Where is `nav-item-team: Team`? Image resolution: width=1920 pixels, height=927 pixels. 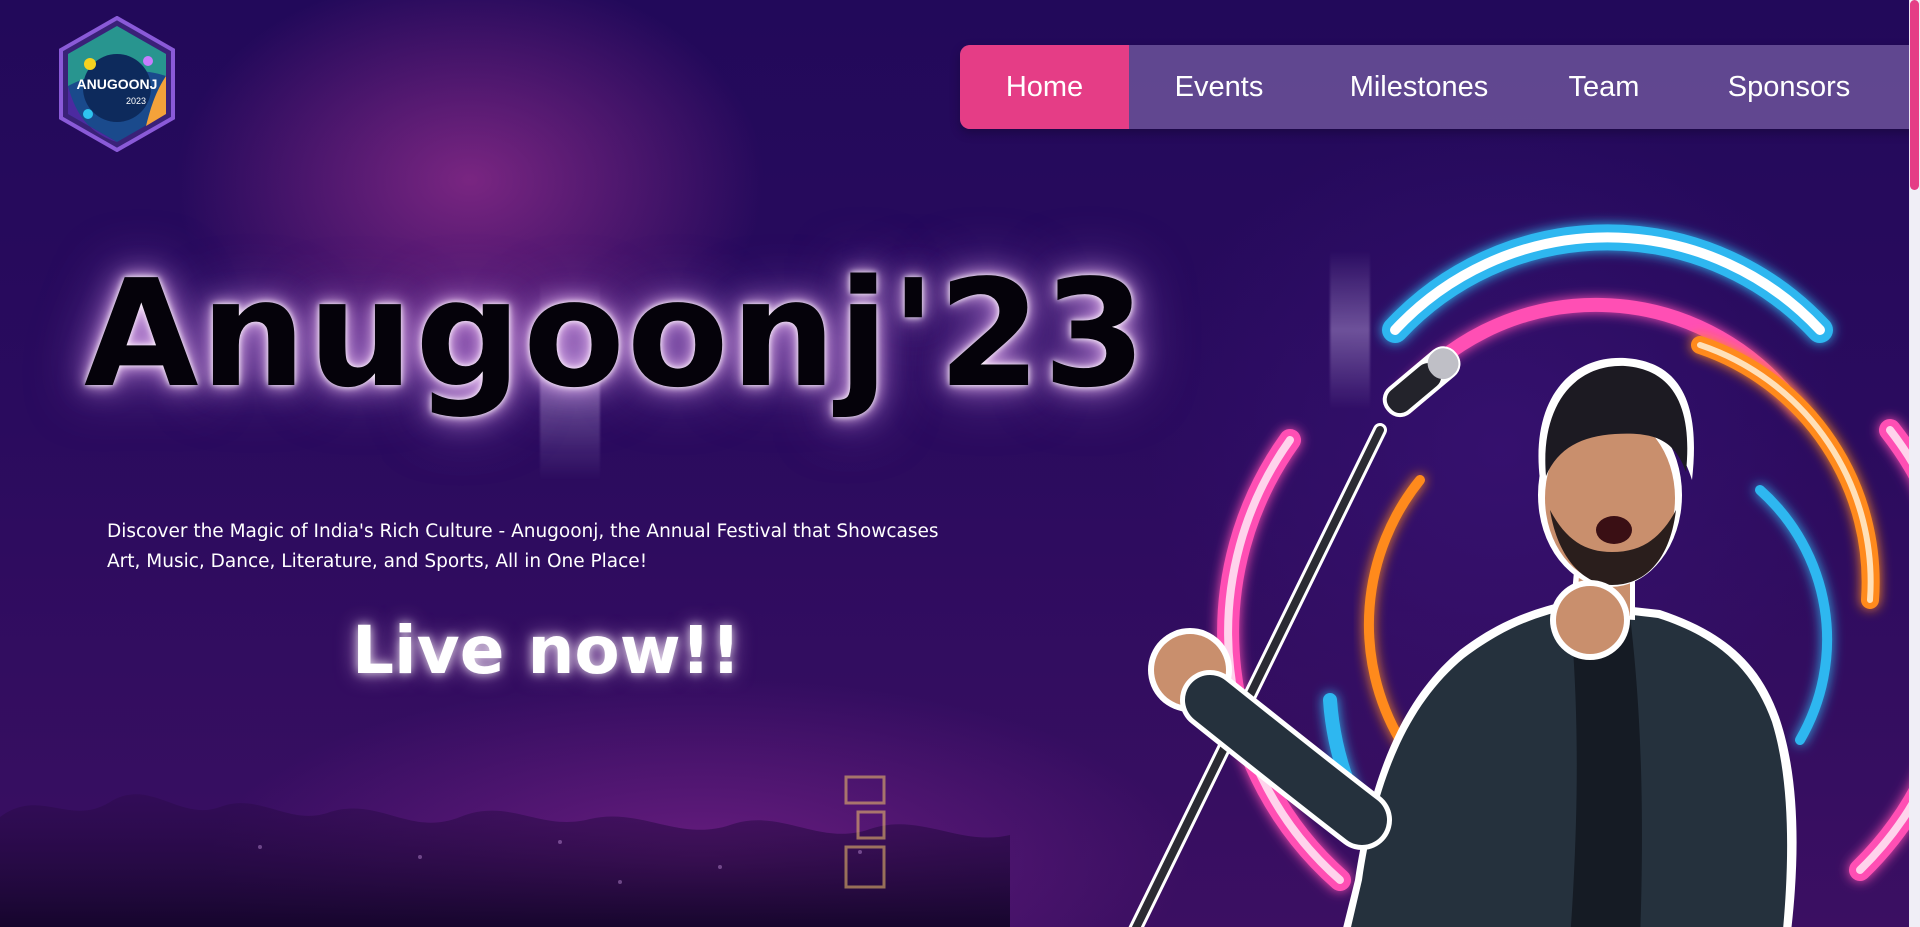 nav-item-team: Team is located at coordinates (1604, 87).